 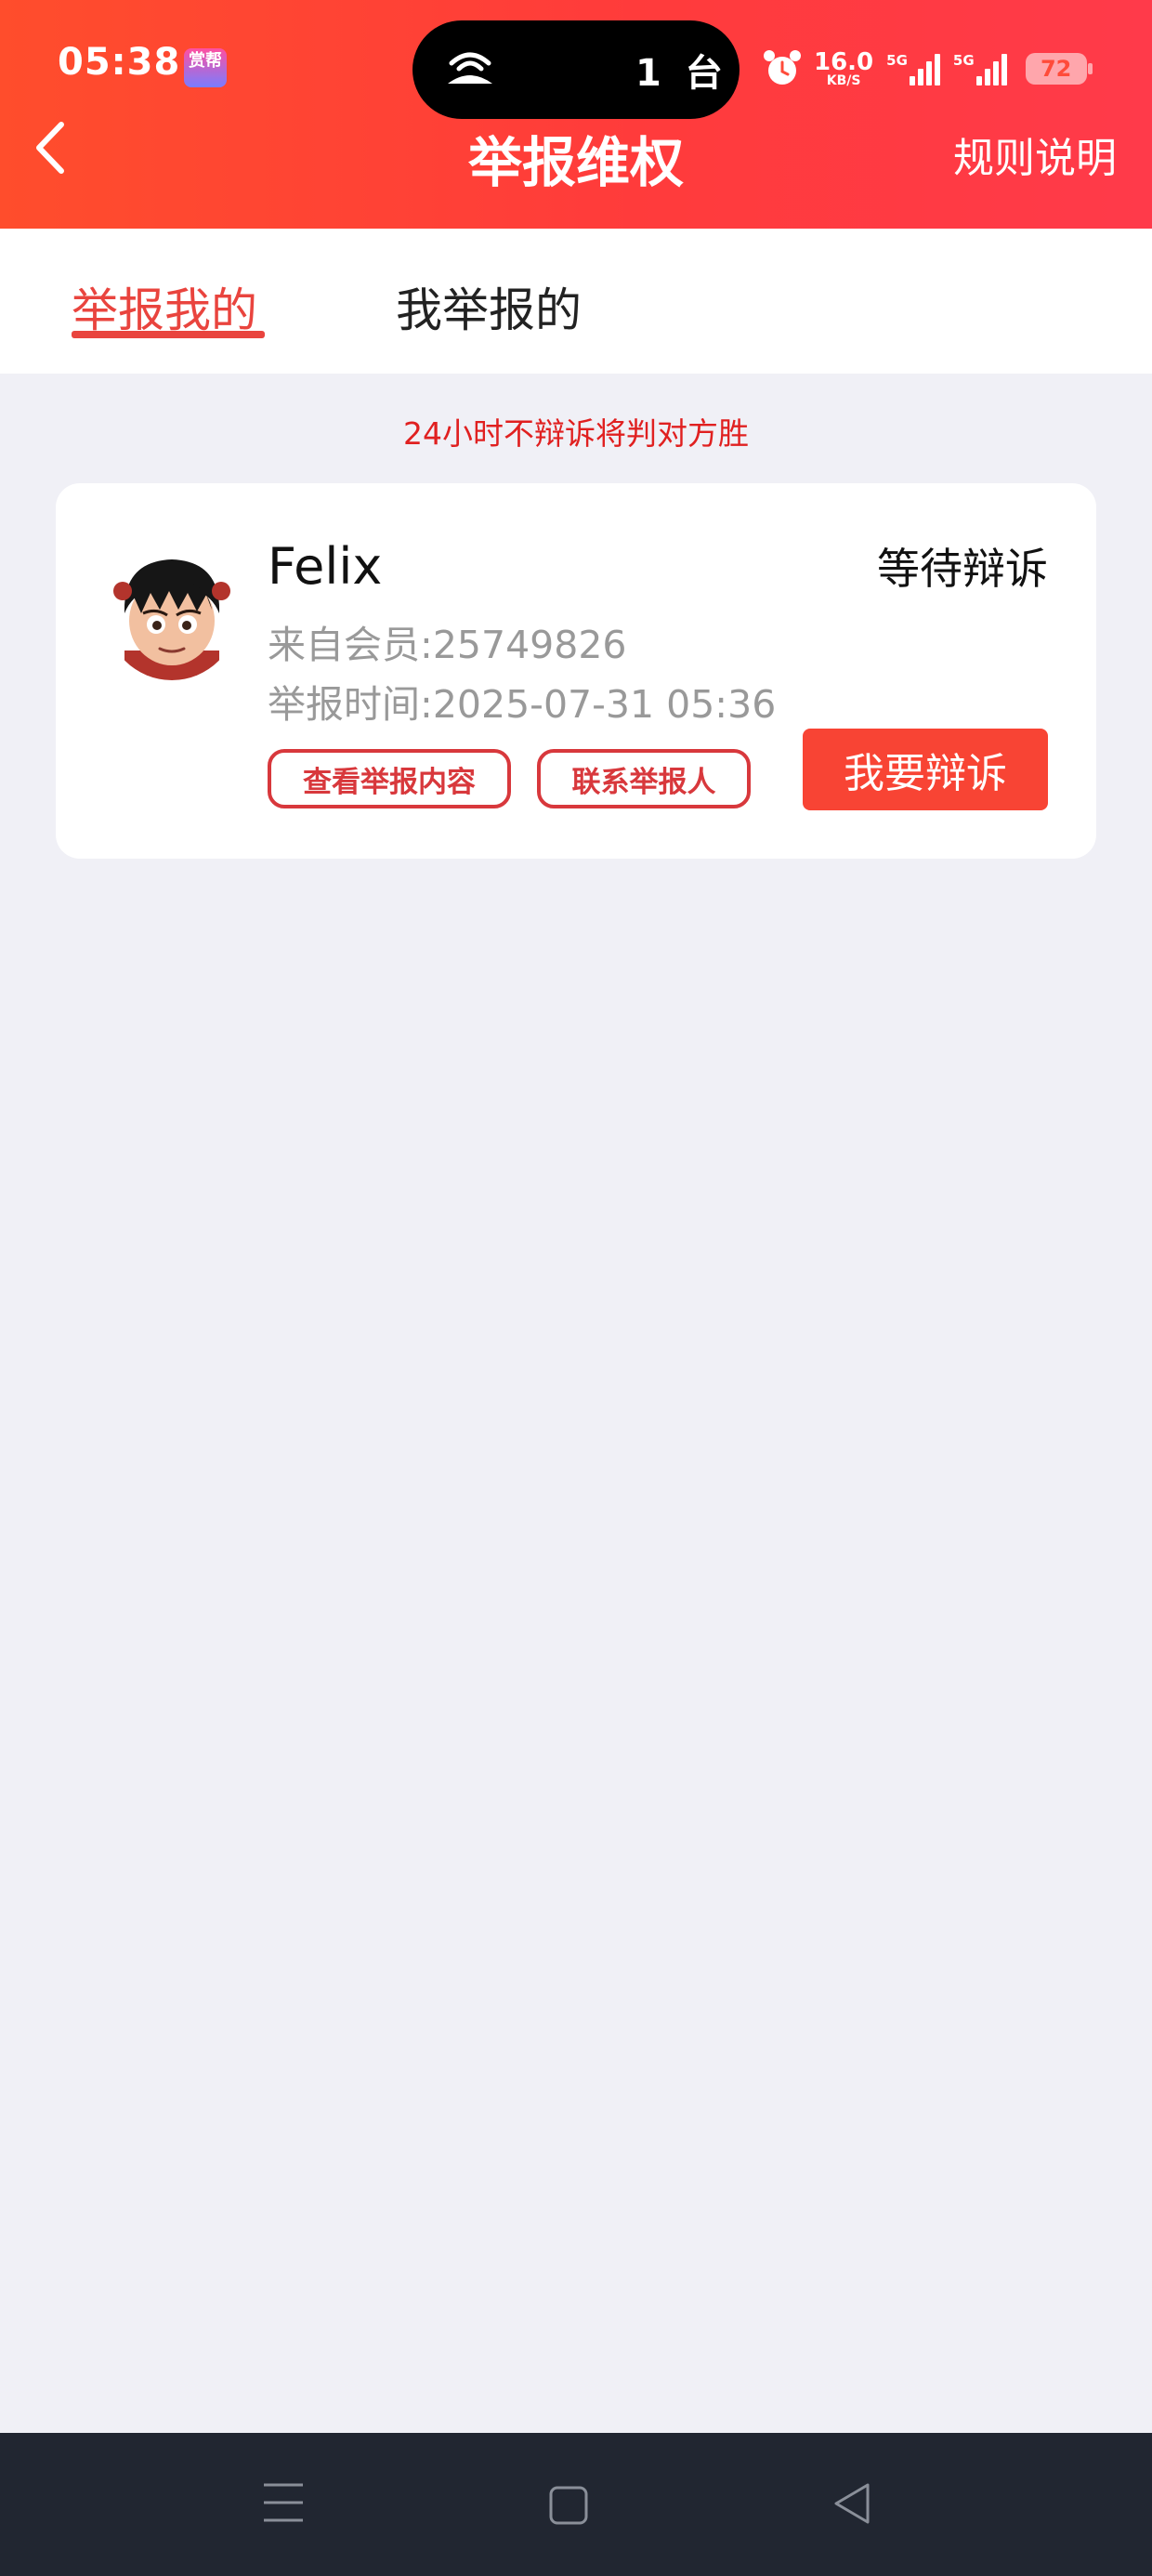 What do you see at coordinates (782, 67) in the screenshot?
I see `alarm-icon` at bounding box center [782, 67].